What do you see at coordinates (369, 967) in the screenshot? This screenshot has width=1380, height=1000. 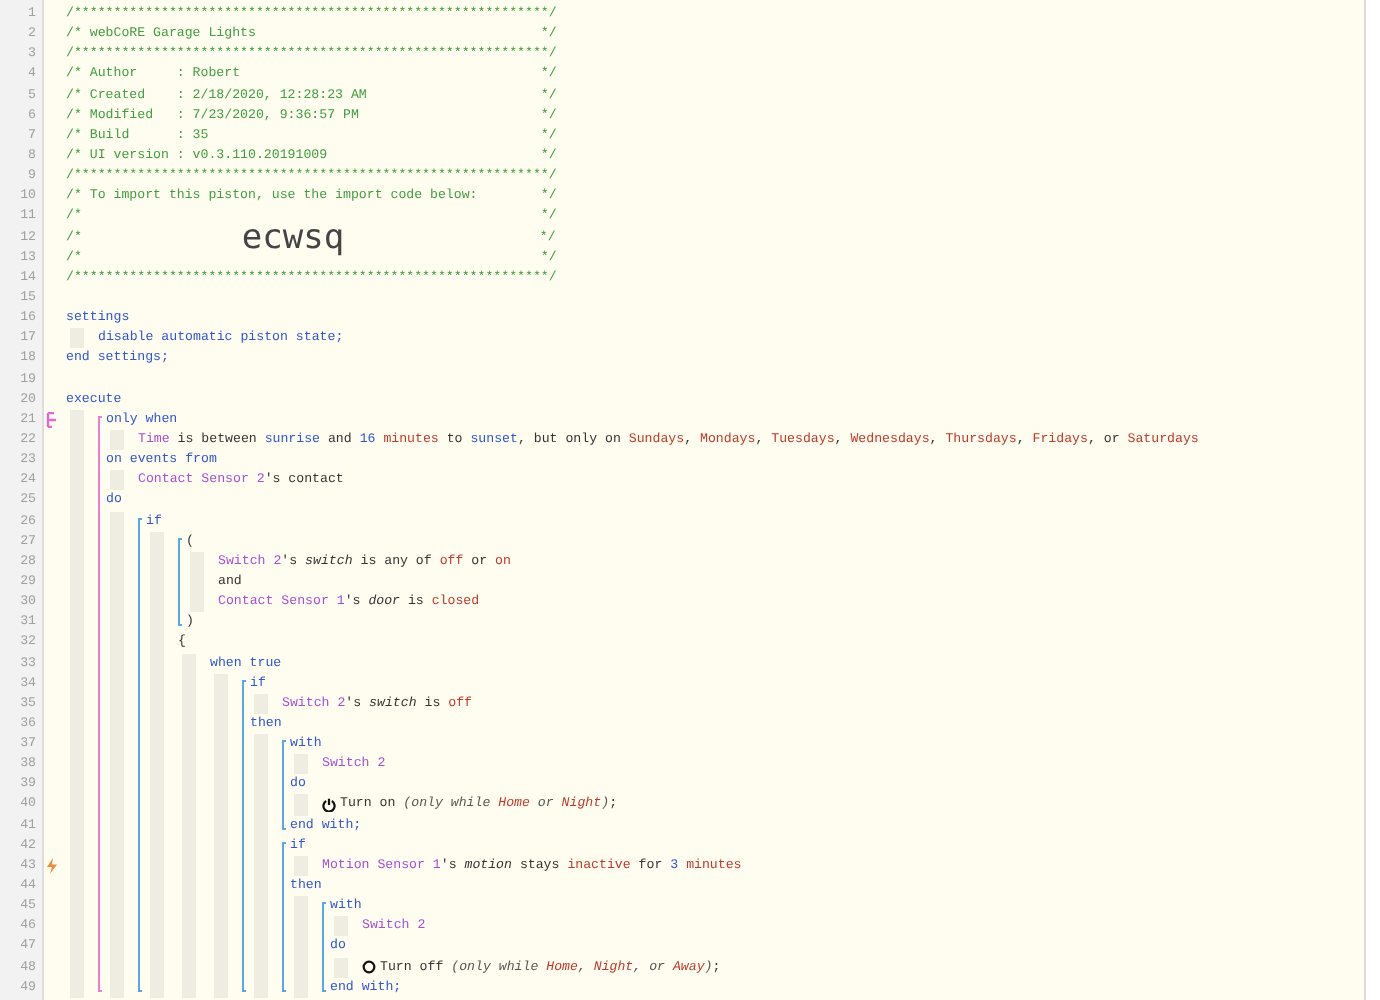 I see `ring-icon` at bounding box center [369, 967].